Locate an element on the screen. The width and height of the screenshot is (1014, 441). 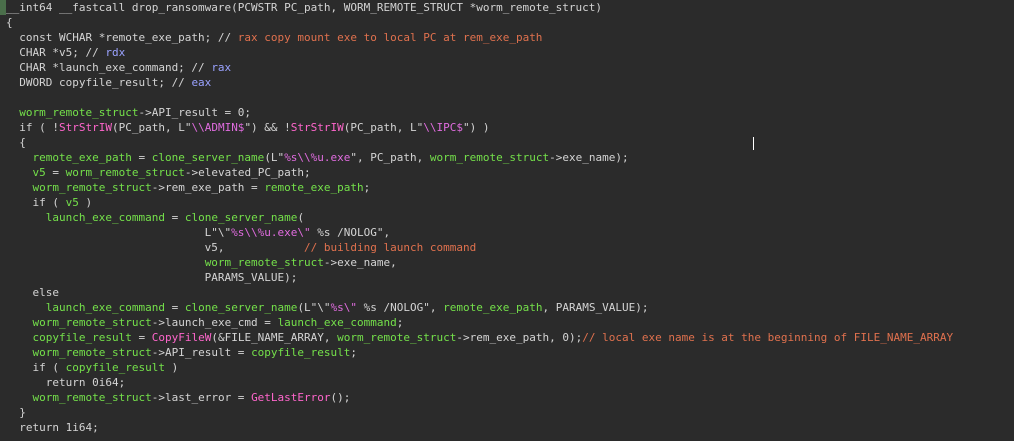
code-token-func: GetLastError is located at coordinates (290, 397).